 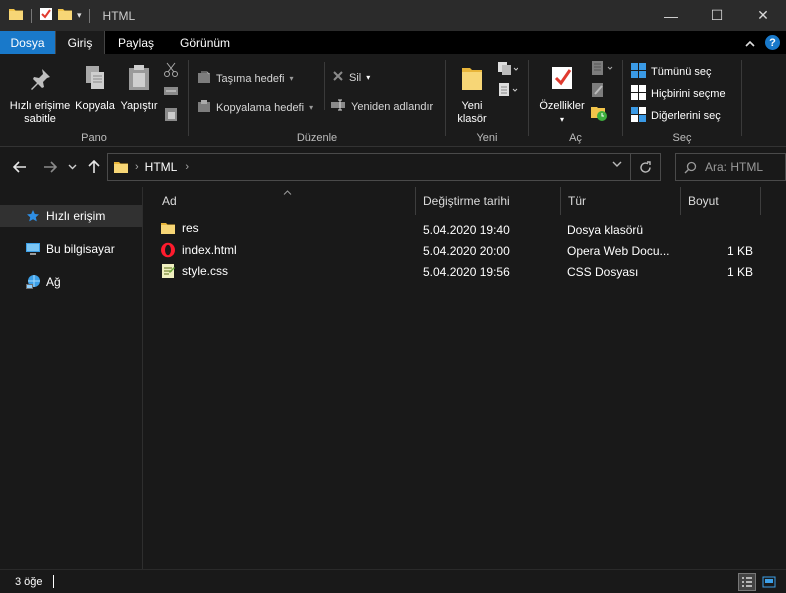 I want to click on properties-label: Özellikler, so click(x=562, y=106).